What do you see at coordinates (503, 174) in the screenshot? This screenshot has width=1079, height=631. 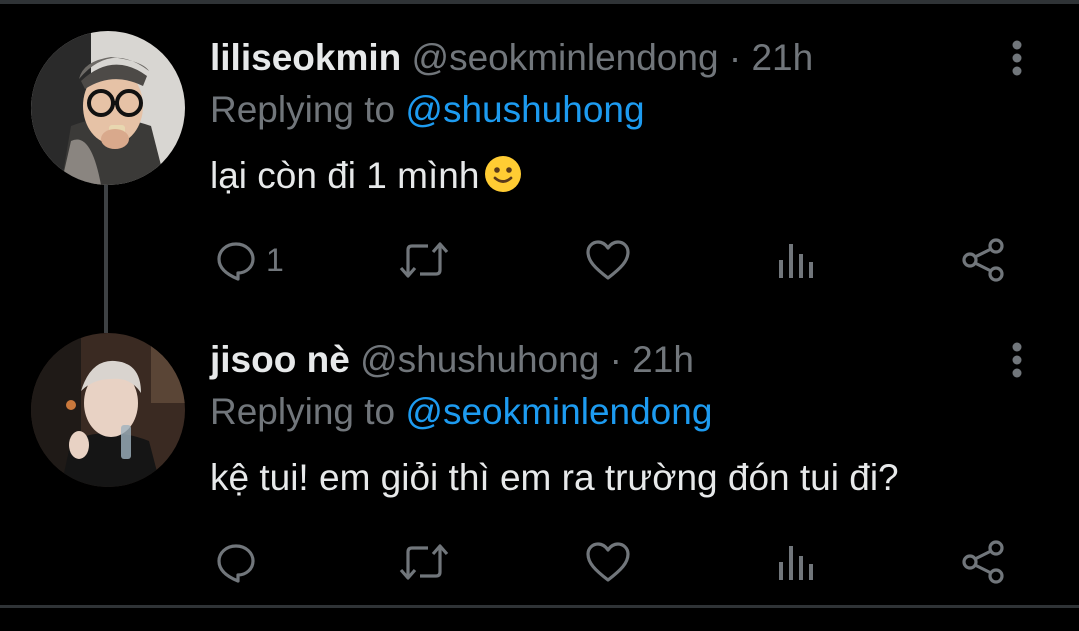 I see `slightly-smiling-face-icon` at bounding box center [503, 174].